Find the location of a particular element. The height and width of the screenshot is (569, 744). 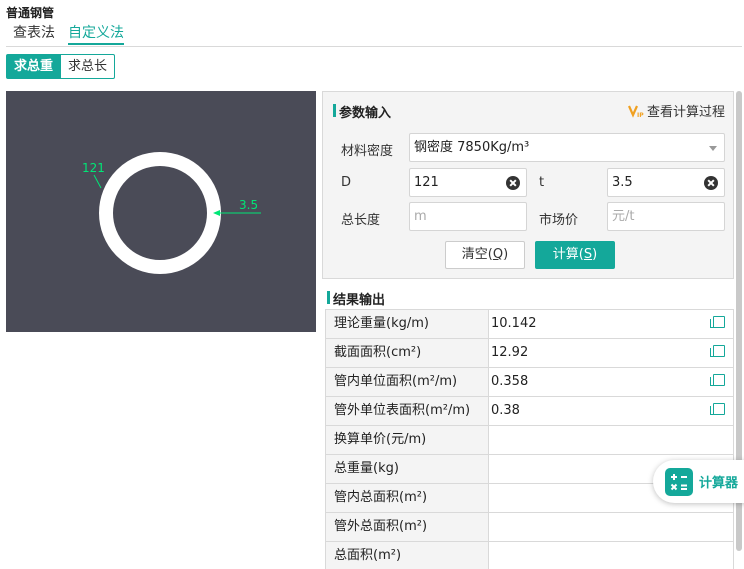

result-label: 管内总面积(m²) is located at coordinates (407, 498).